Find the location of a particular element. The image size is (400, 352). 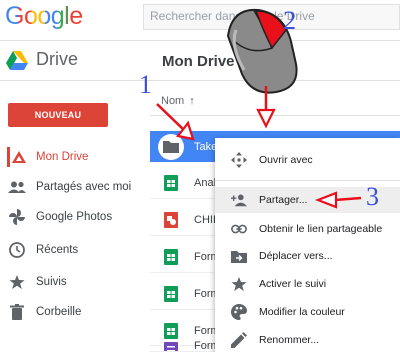

sidebar-item-label: Mon Drive is located at coordinates (62, 157).